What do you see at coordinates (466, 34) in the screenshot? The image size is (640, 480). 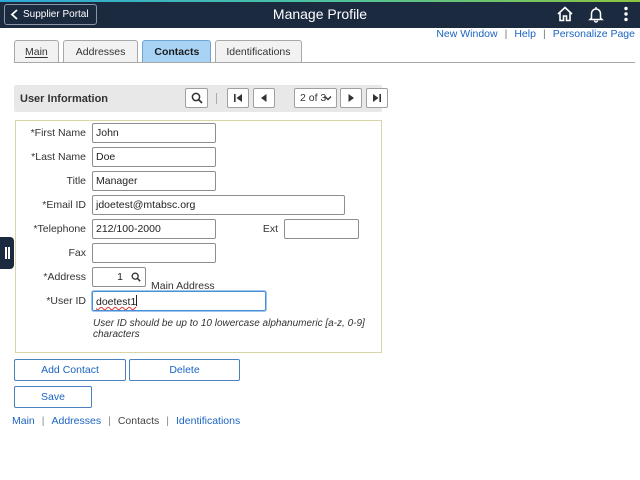 I see `new-window-link: New Window` at bounding box center [466, 34].